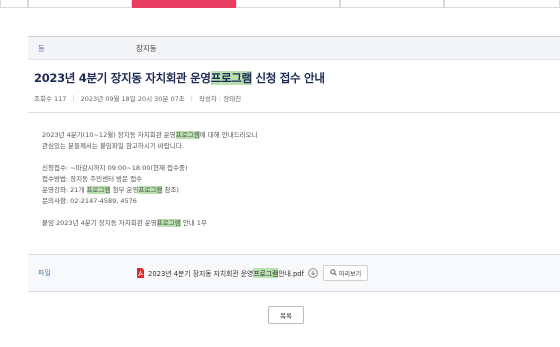 Image resolution: width=560 pixels, height=347 pixels. What do you see at coordinates (286, 315) in the screenshot?
I see `list-button: 목록` at bounding box center [286, 315].